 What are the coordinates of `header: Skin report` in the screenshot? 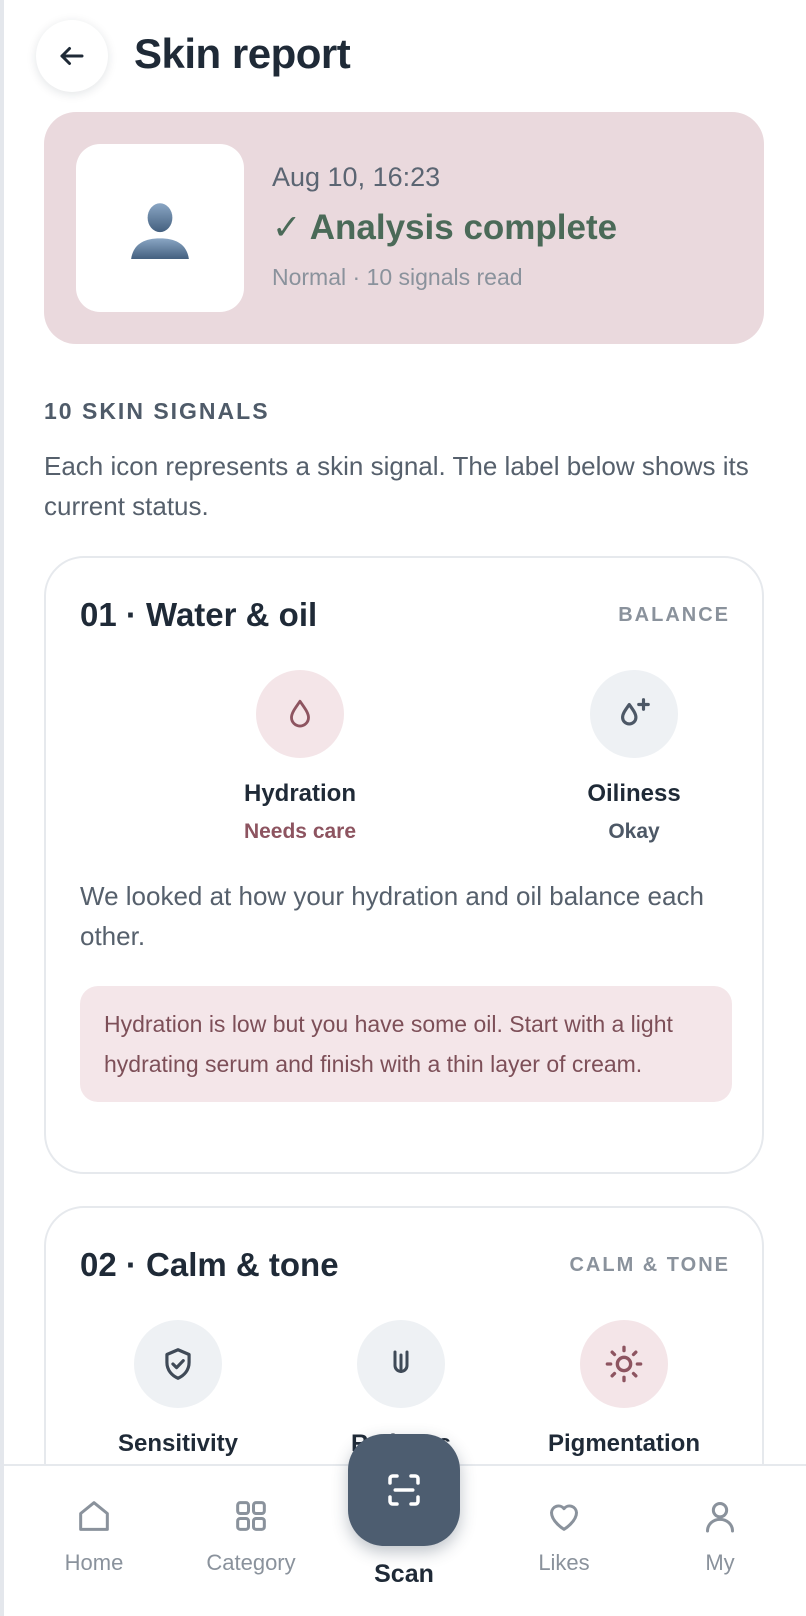 It's located at (405, 56).